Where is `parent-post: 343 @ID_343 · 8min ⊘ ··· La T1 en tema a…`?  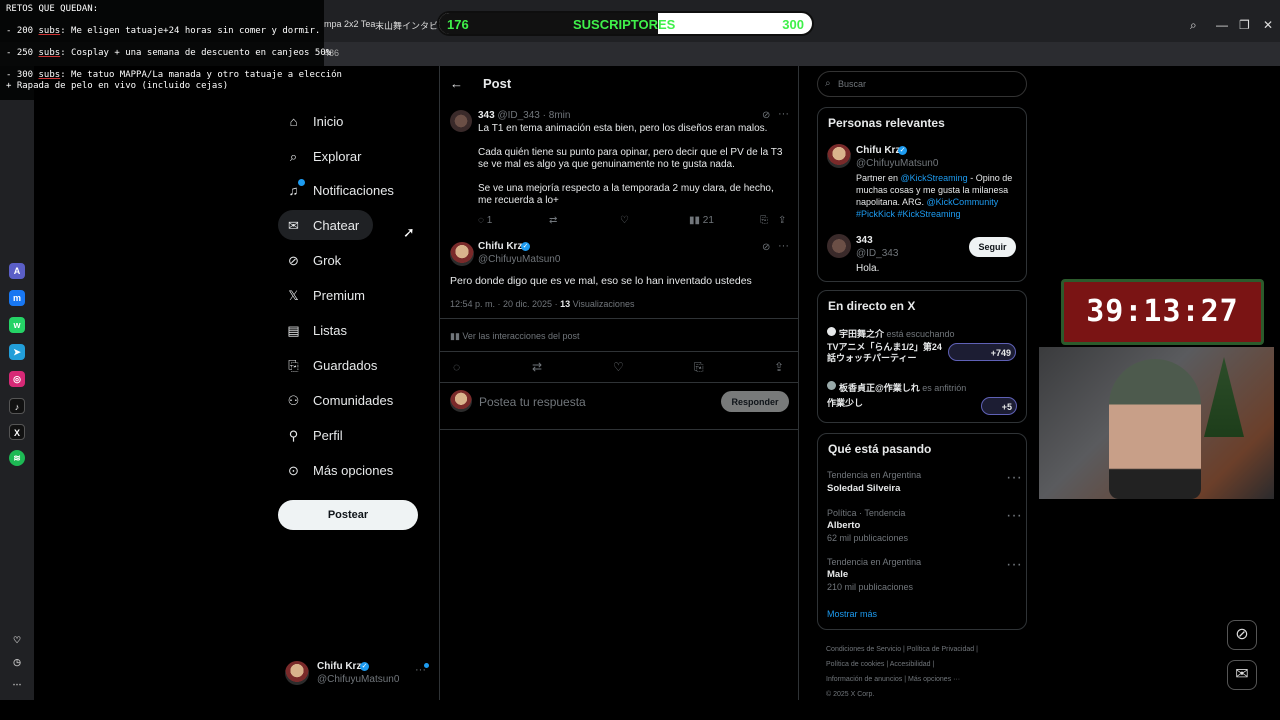 parent-post: 343 @ID_343 · 8min ⊘ ··· La T1 en tema a… is located at coordinates (619, 168).